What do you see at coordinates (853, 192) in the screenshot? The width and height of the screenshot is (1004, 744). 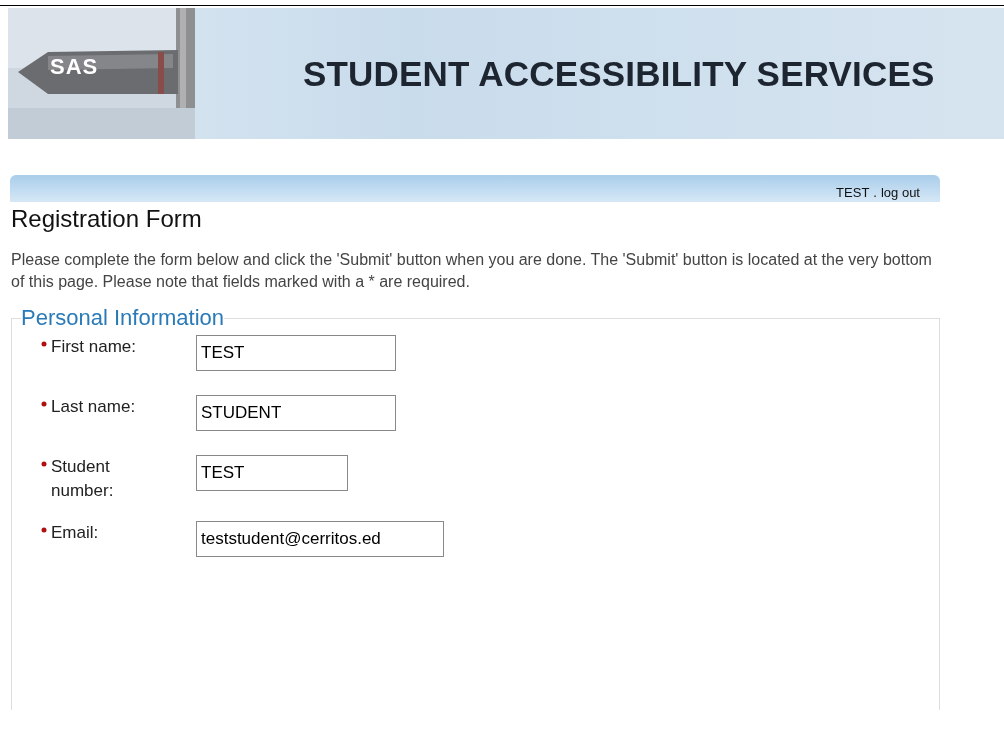 I see `user-name: TEST` at bounding box center [853, 192].